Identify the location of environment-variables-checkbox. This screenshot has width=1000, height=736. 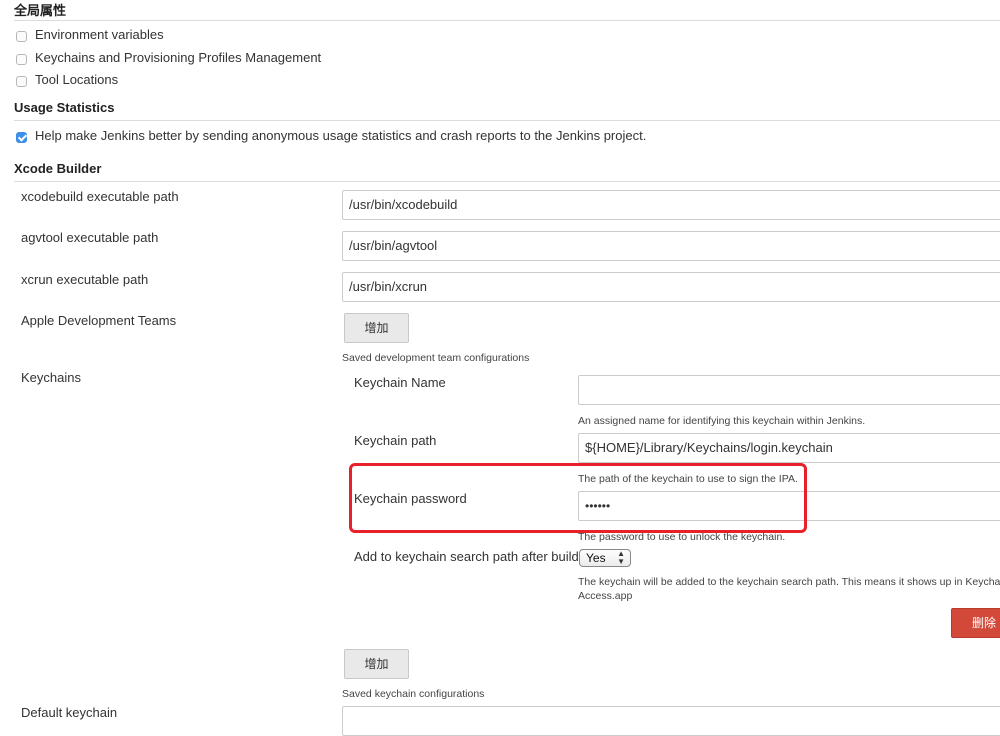
(21, 36).